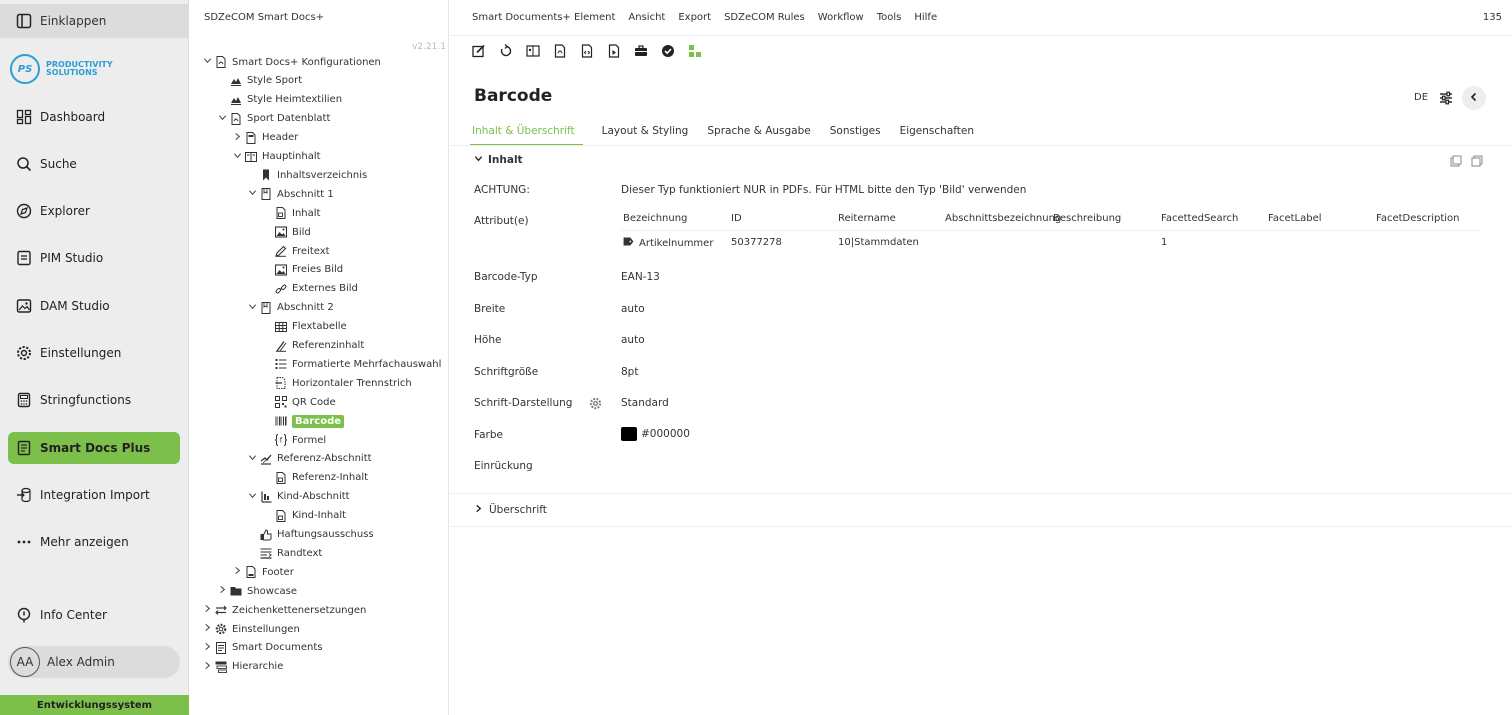 This screenshot has width=1512, height=715. What do you see at coordinates (668, 51) in the screenshot?
I see `check-circle-icon` at bounding box center [668, 51].